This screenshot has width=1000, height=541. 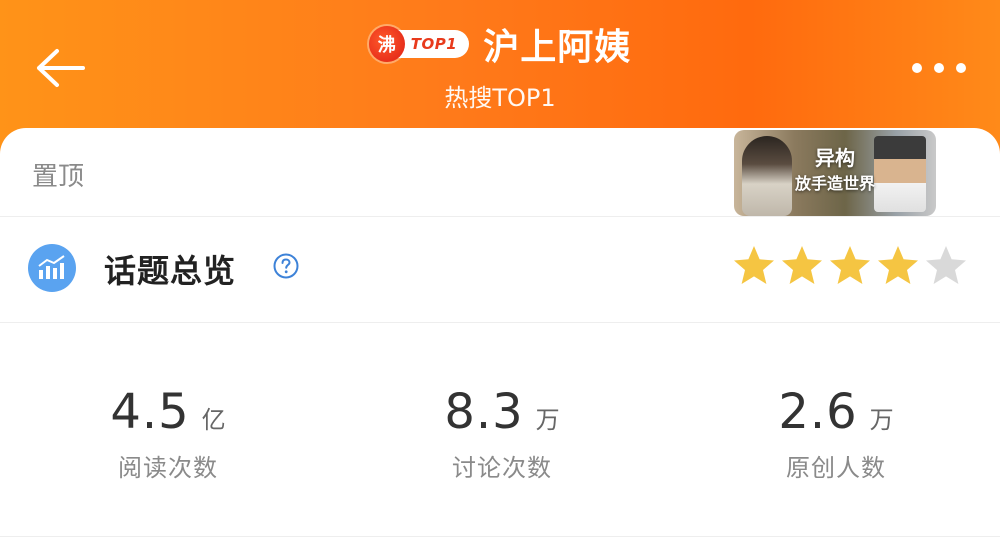 I want to click on page-subtitle: 热搜TOP1, so click(x=500, y=98).